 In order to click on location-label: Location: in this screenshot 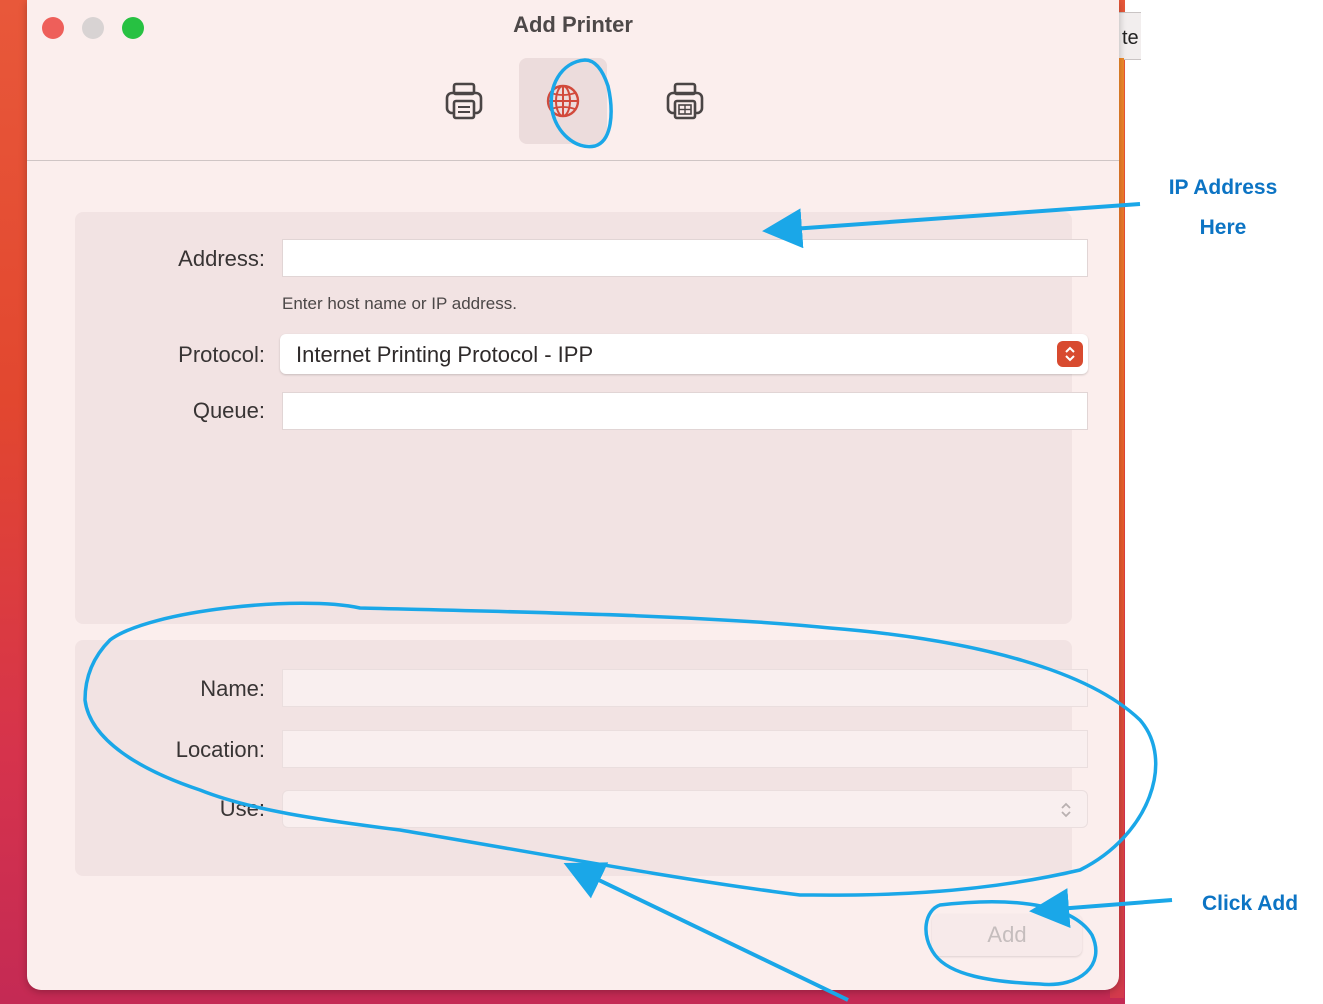, I will do `click(220, 749)`.